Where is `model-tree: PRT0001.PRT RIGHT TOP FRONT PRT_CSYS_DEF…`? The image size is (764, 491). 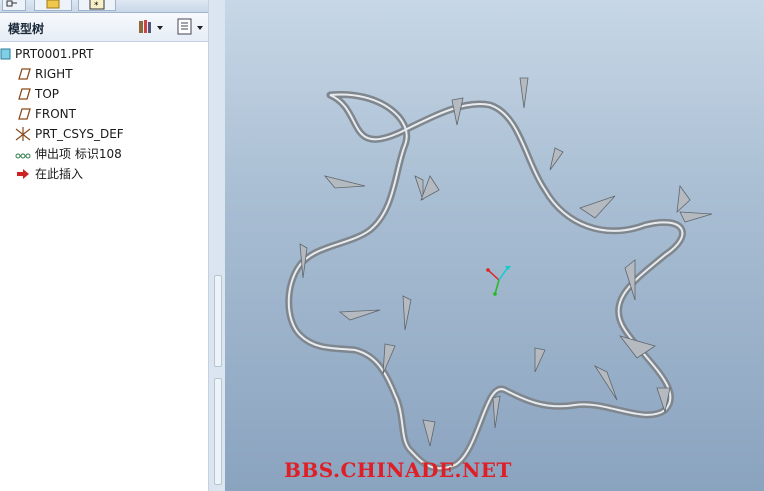
model-tree: PRT0001.PRT RIGHT TOP FRONT PRT_CSYS_DEF… is located at coordinates (103, 114).